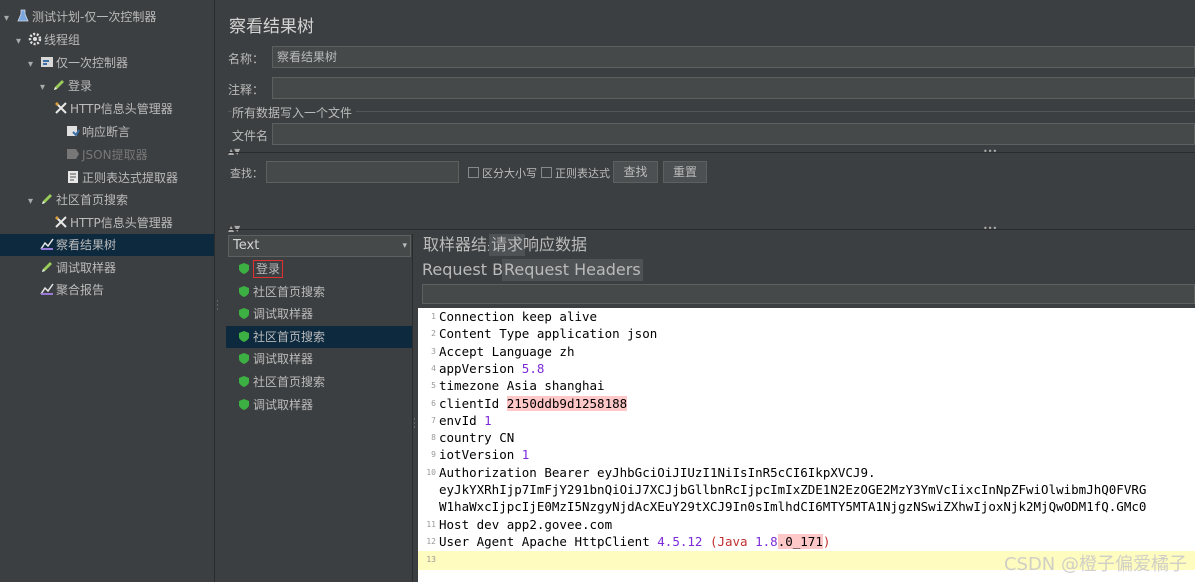 The image size is (1195, 582). Describe the element at coordinates (113, 109) in the screenshot. I see `tree-node-http-header-manager: HTTP信息头管理器` at that location.